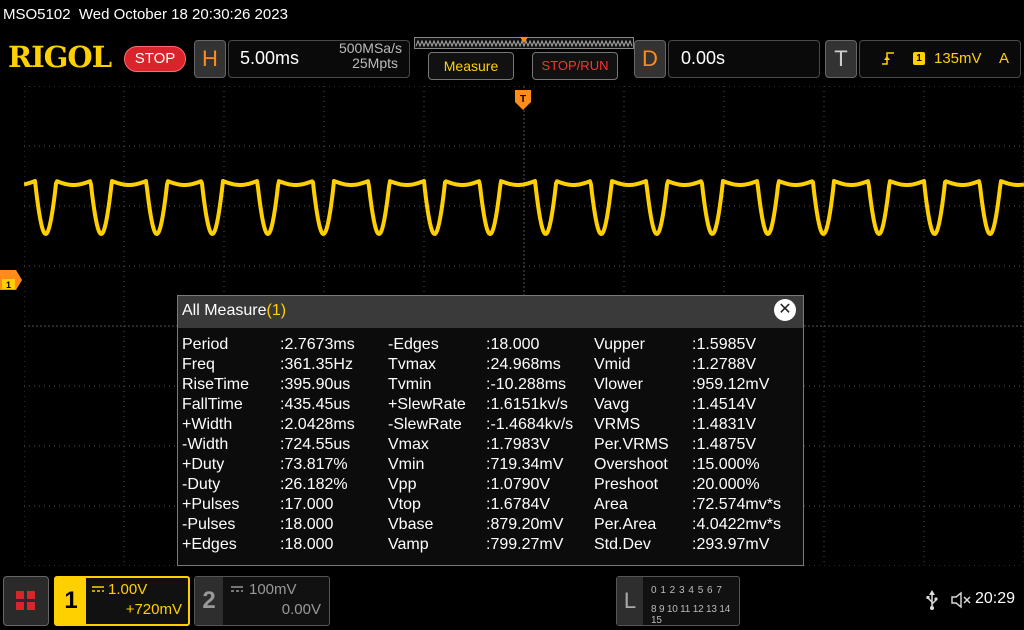 This screenshot has width=1024, height=630. I want to click on measure-name: Vmin, so click(406, 464).